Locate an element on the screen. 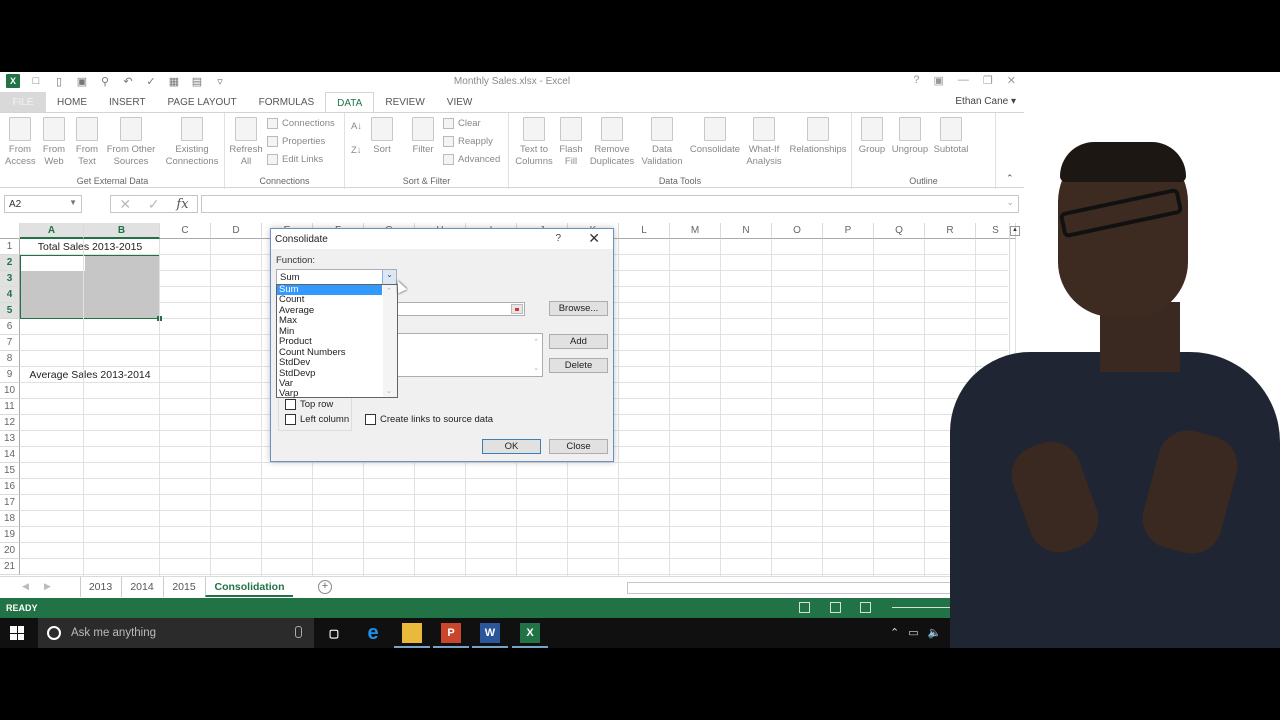 This screenshot has height=720, width=1280. help-icon: ? is located at coordinates (558, 238).